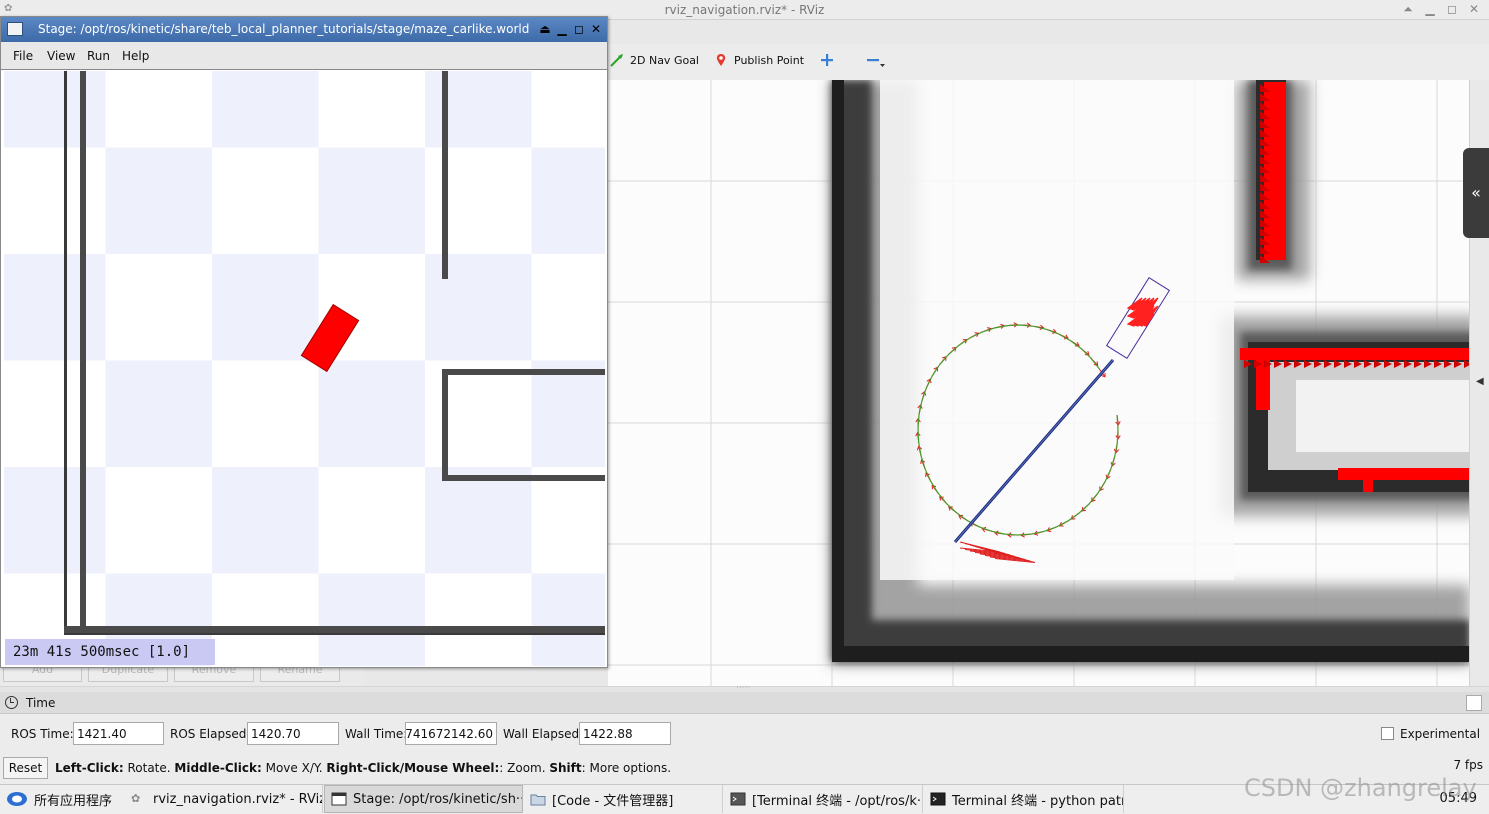  Describe the element at coordinates (42, 734) in the screenshot. I see `ros-time-label: ROS Time:` at that location.